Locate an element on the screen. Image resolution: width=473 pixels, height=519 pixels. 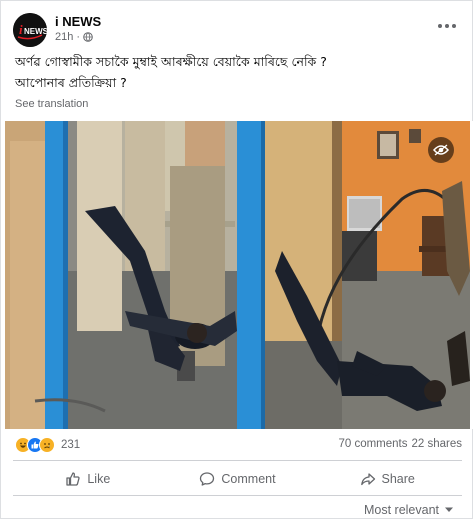
comments-count: 70 comments is located at coordinates (372, 444).